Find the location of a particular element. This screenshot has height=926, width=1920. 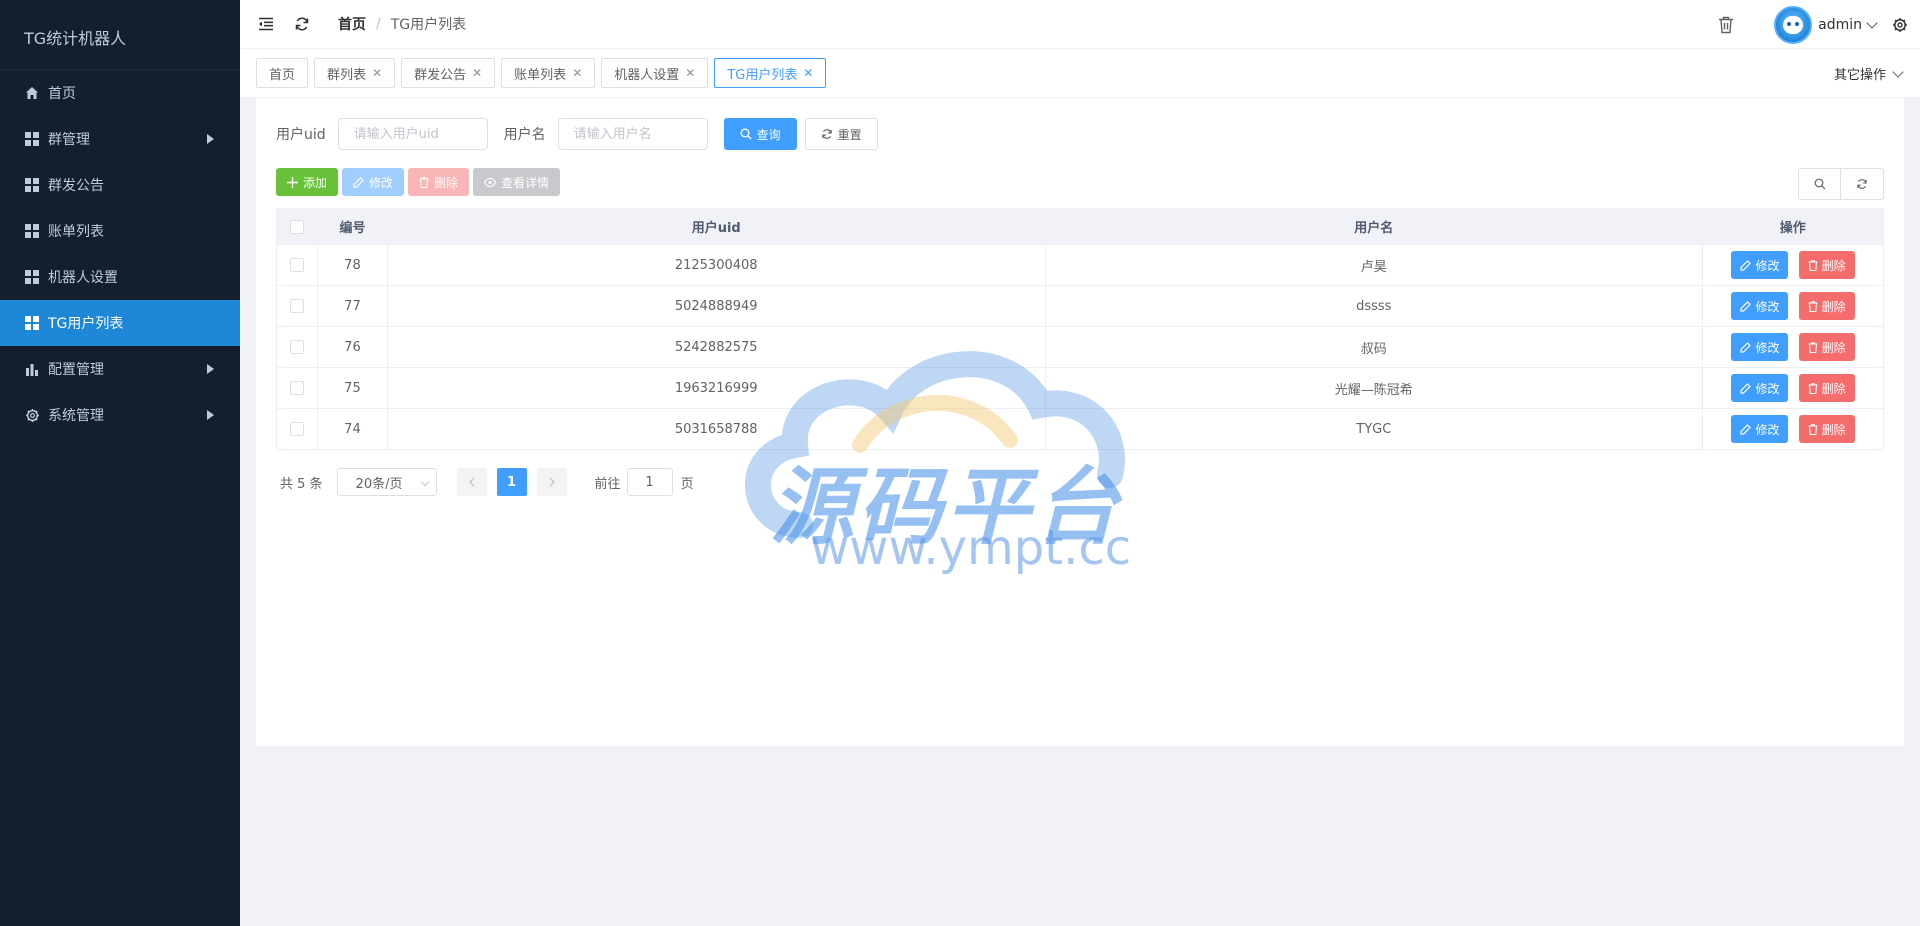

gear-icon is located at coordinates (32, 415).